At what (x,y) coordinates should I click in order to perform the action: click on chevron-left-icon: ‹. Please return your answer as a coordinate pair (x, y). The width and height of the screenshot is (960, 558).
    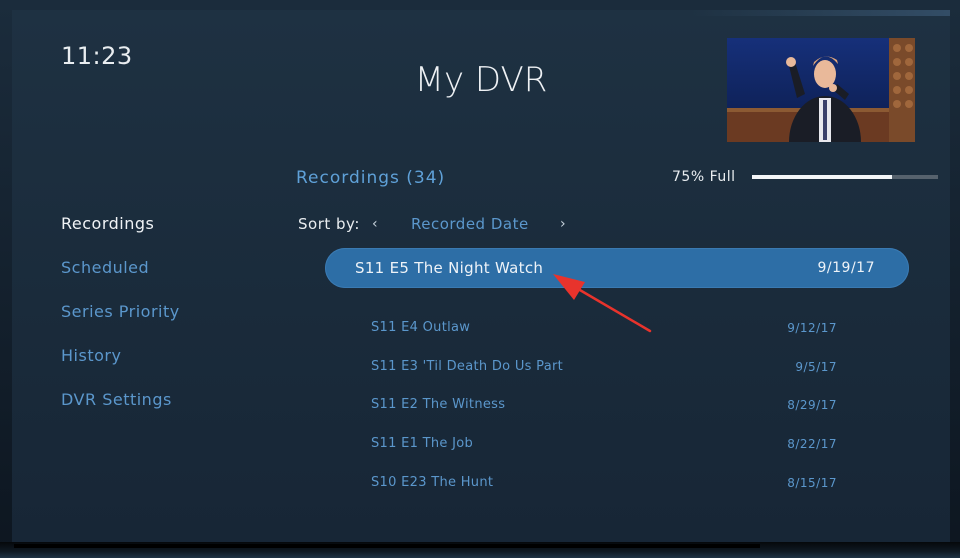
    Looking at the image, I should click on (375, 224).